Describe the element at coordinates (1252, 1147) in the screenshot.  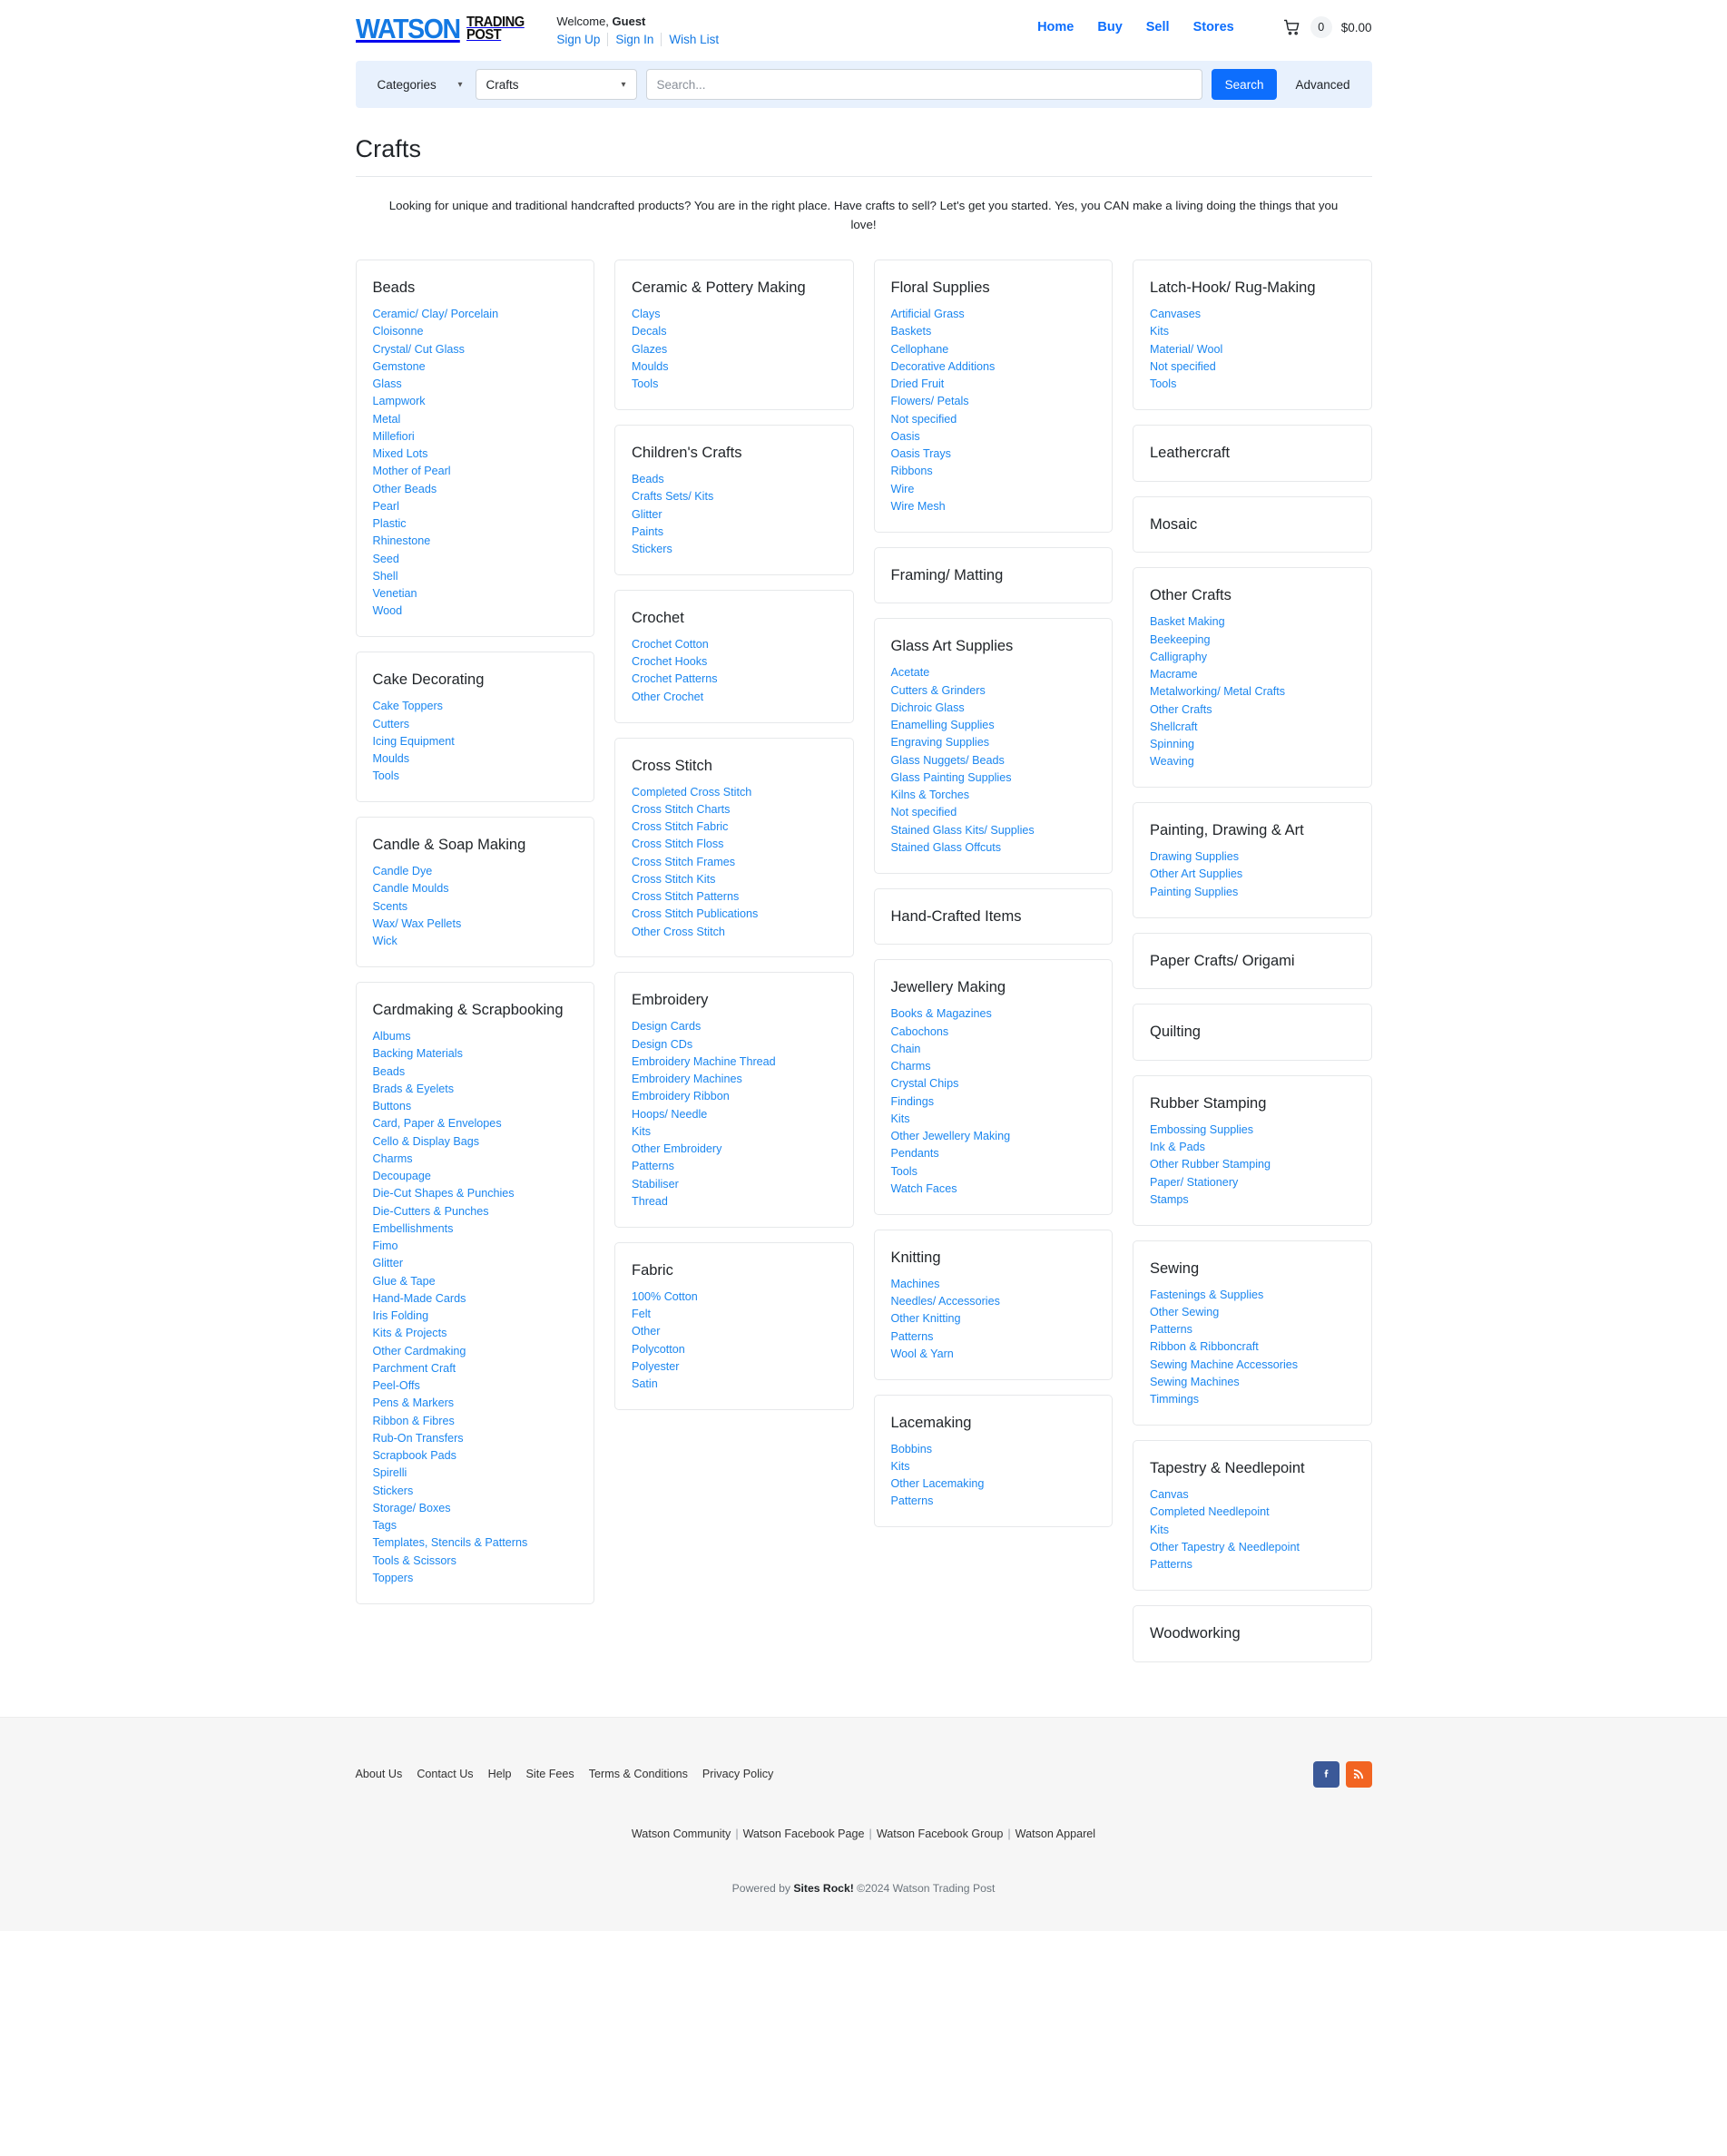
I see `category-link: Ink & Pads` at that location.